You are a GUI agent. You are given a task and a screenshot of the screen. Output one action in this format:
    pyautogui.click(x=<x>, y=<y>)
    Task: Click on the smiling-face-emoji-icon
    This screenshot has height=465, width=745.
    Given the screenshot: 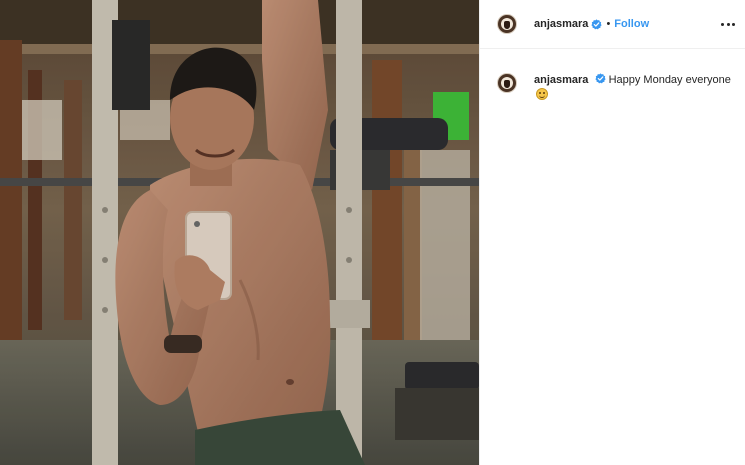 What is the action you would take?
    pyautogui.click(x=542, y=94)
    